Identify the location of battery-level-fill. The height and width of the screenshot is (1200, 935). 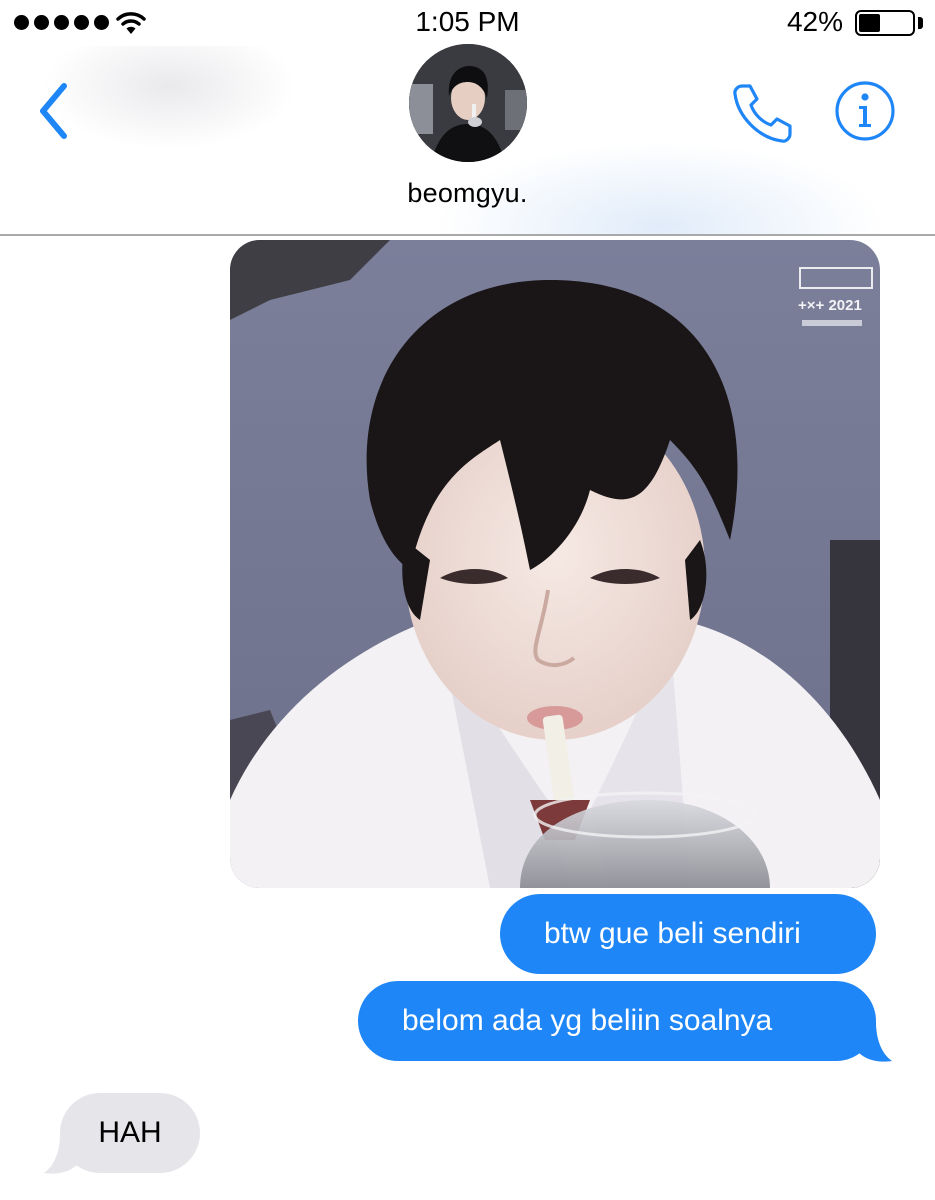
(869, 23).